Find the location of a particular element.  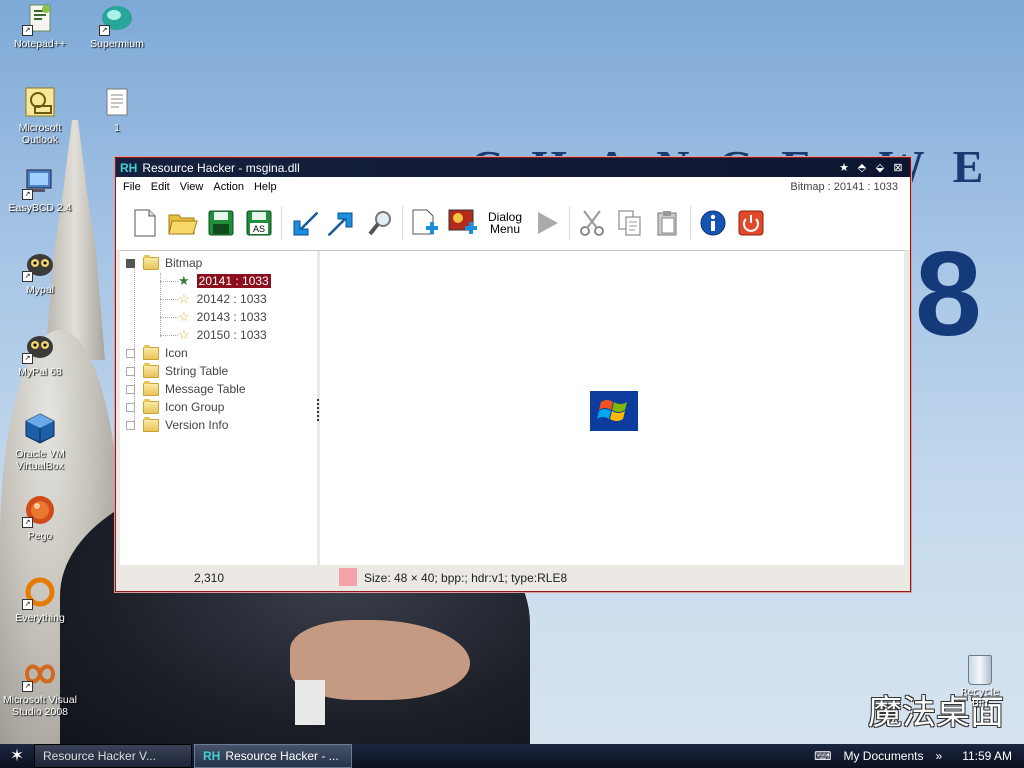

new-button is located at coordinates (145, 223).